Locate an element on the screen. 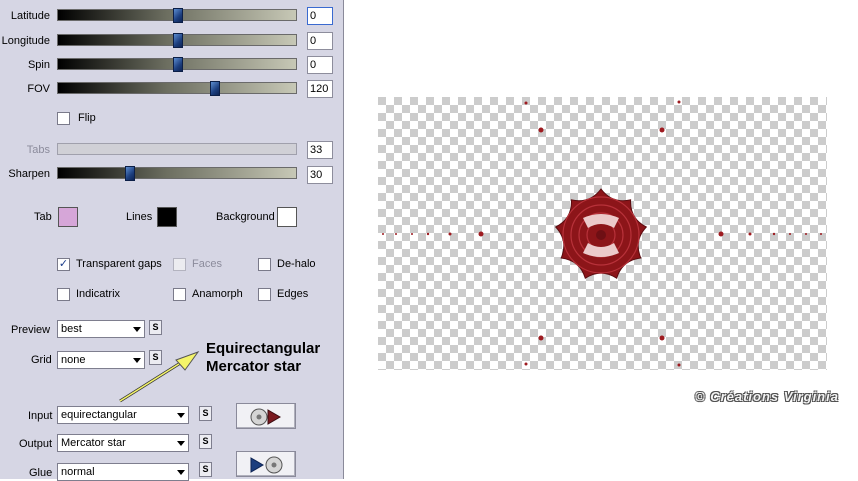 This screenshot has height=481, width=858. annotation-arrow is located at coordinates (159, 376).